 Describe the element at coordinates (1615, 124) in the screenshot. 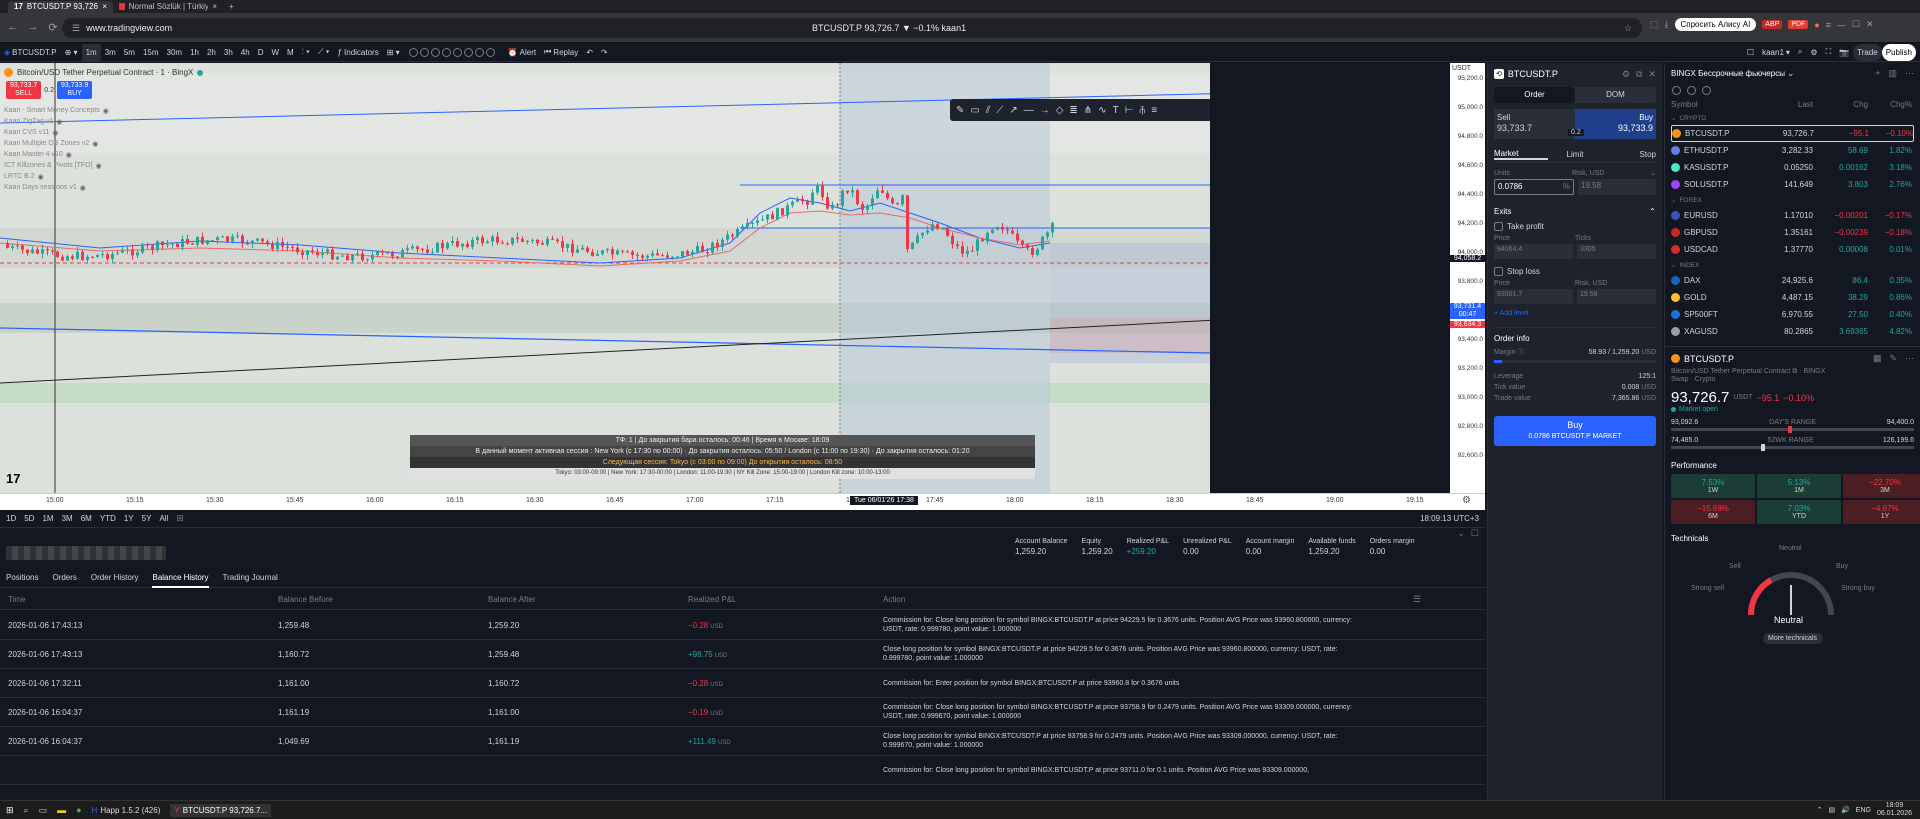

I see `buy-side-button: Buy 93,733.9` at that location.